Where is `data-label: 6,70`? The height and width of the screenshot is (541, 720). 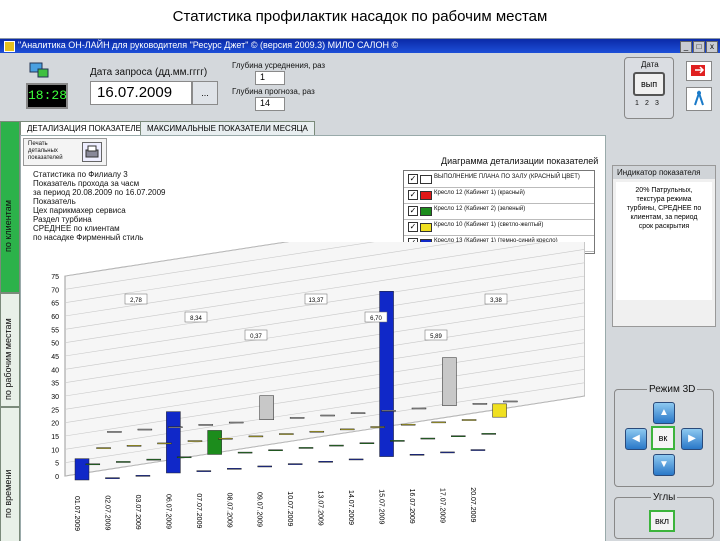 data-label: 6,70 is located at coordinates (376, 319).